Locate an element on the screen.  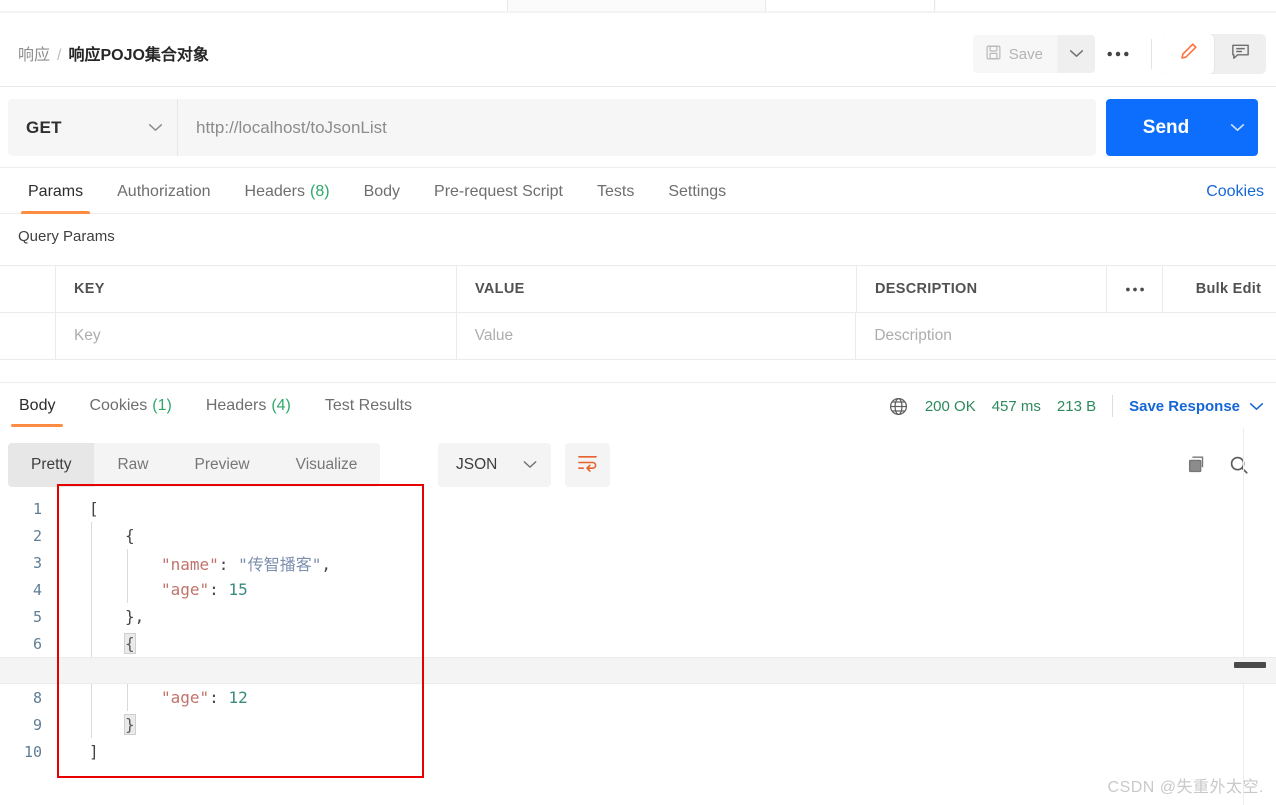
url-input: http://localhost/toJsonList is located at coordinates (637, 127).